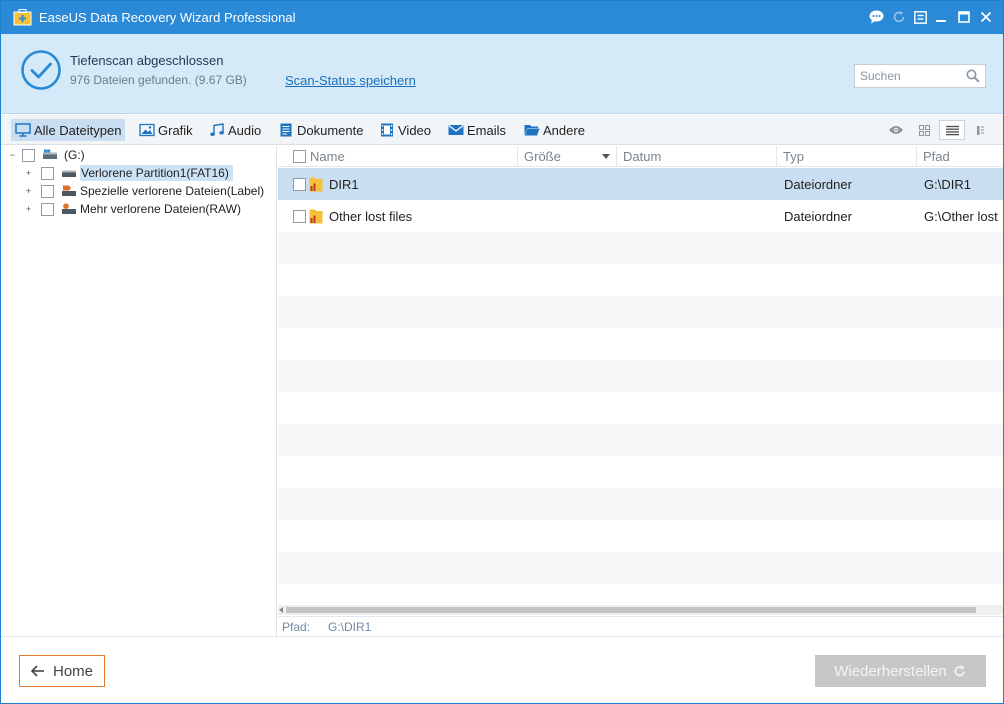 This screenshot has width=1004, height=704. Describe the element at coordinates (554, 130) in the screenshot. I see `filter-other: Andere` at that location.